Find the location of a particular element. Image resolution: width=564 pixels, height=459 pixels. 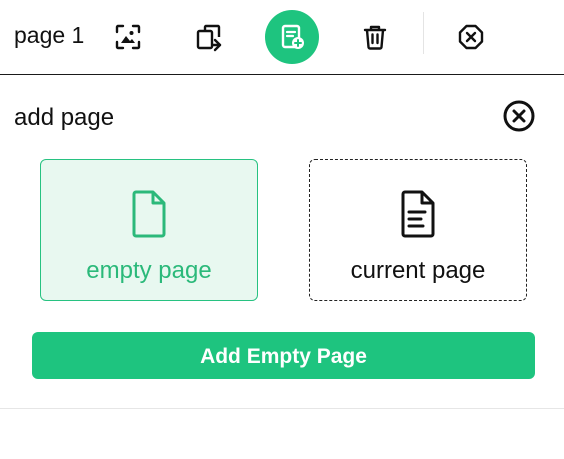

close-octagon-icon is located at coordinates (471, 37).